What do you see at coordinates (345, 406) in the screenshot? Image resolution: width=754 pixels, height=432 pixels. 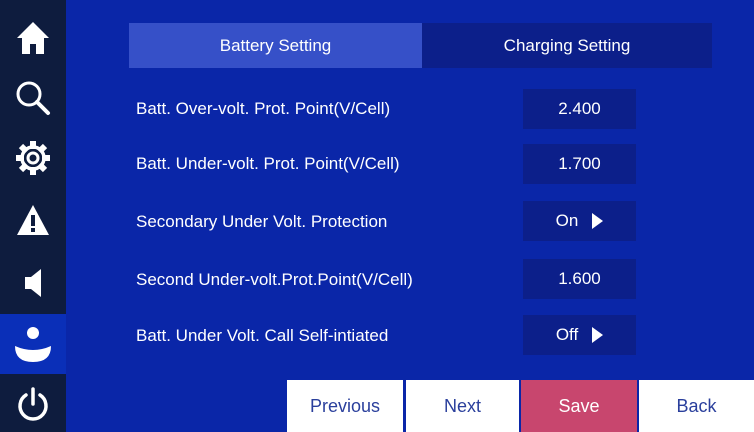 I see `previous-button: Previous` at bounding box center [345, 406].